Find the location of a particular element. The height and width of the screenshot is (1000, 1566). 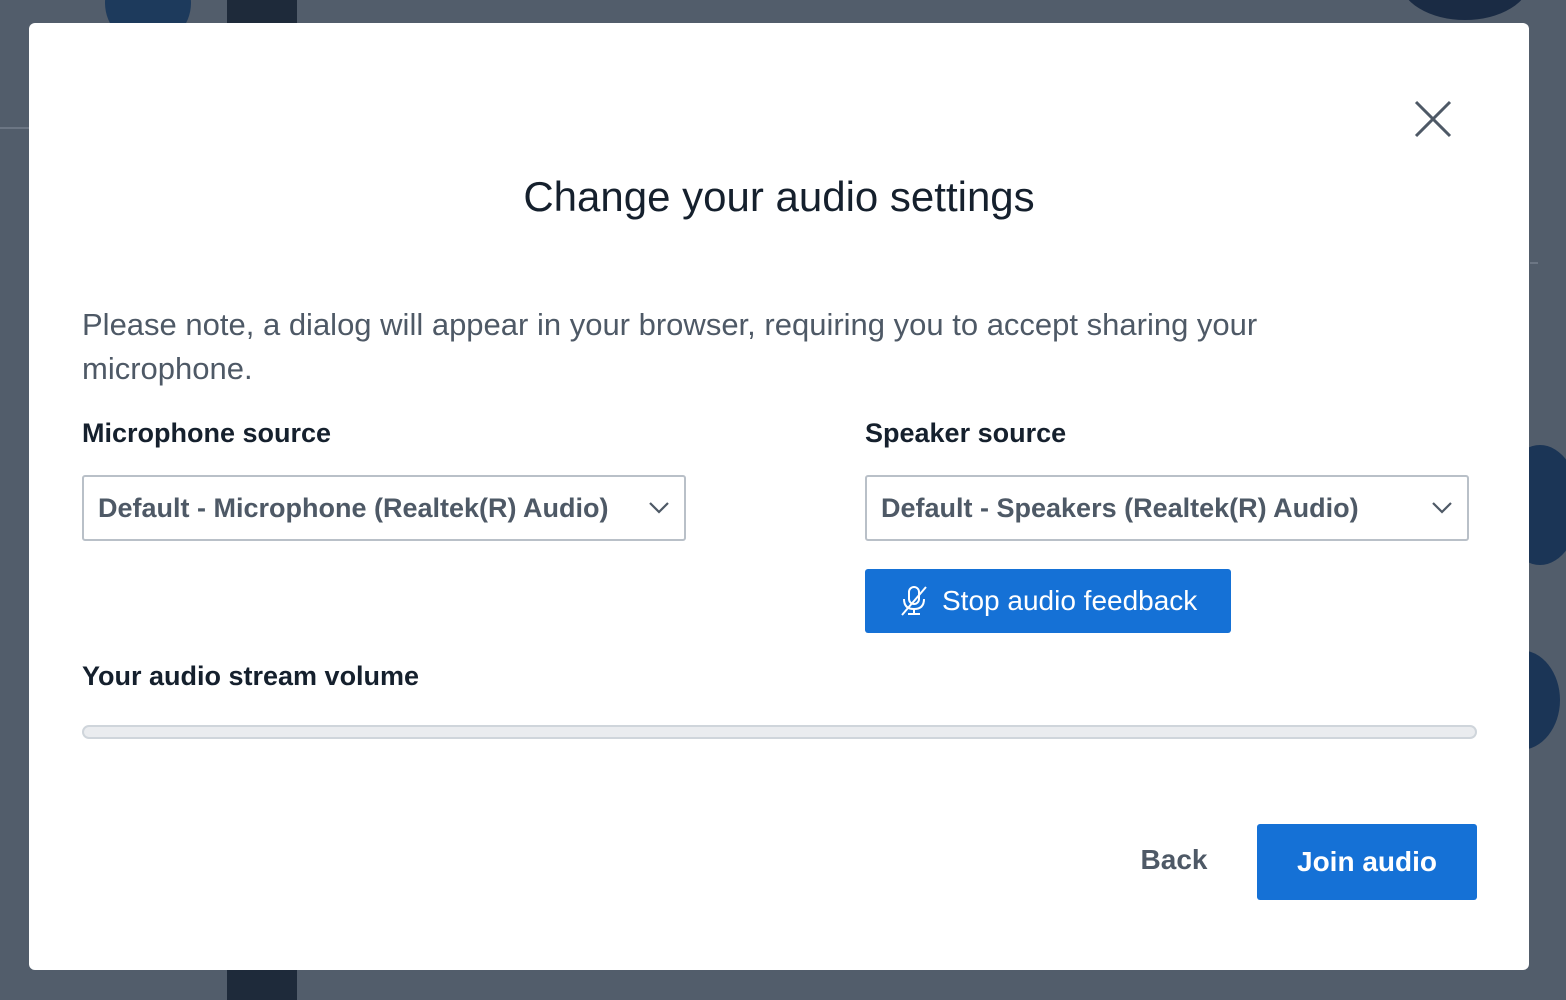

mic-off-icon is located at coordinates (914, 601).